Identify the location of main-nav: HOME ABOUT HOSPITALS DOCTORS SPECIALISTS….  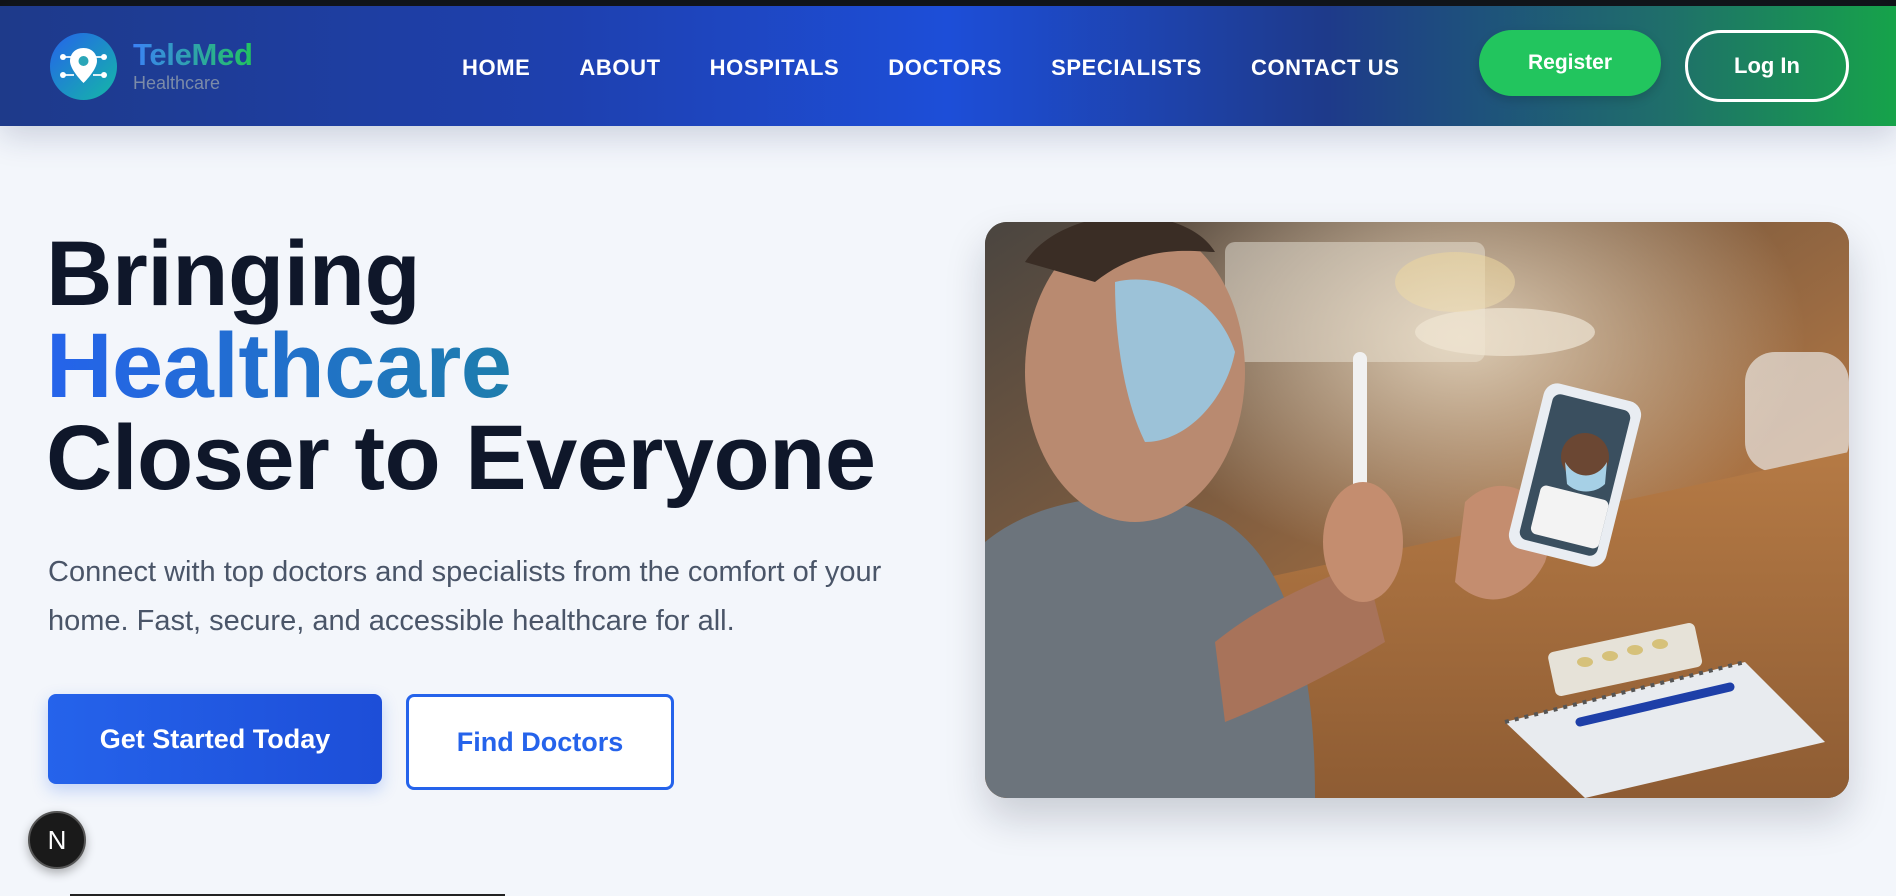
(955, 68).